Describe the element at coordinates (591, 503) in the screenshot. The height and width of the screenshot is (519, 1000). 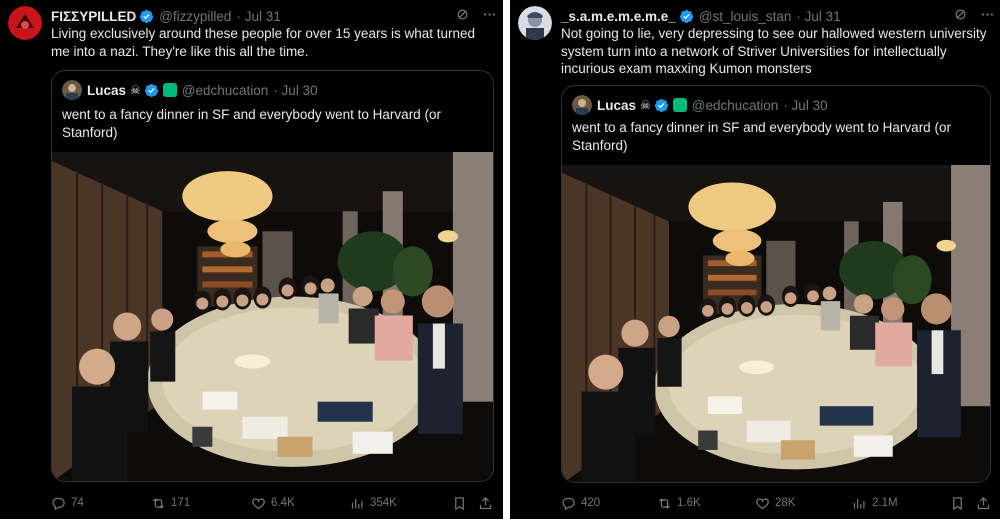
I see `reply-count: 420` at that location.